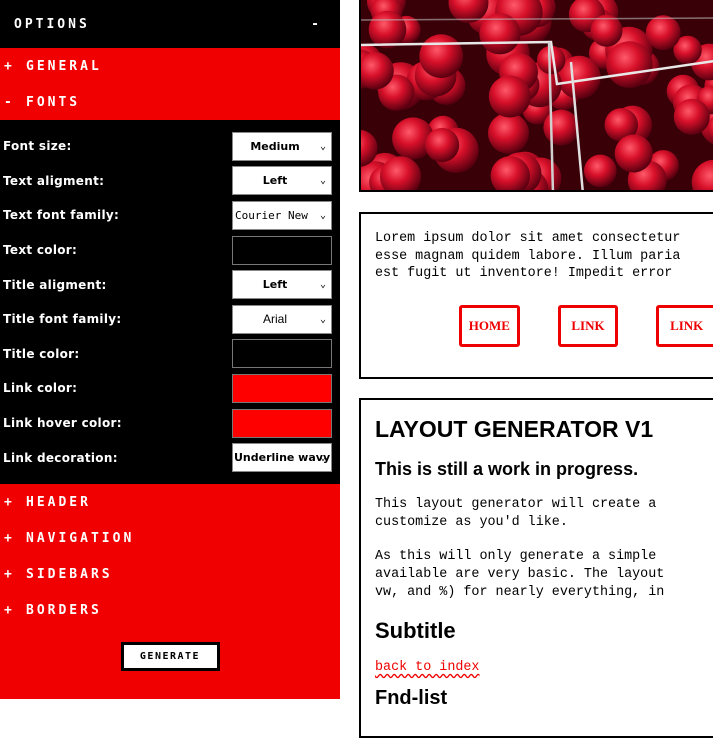  What do you see at coordinates (170, 66) in the screenshot?
I see `section-general: + GENERAL` at bounding box center [170, 66].